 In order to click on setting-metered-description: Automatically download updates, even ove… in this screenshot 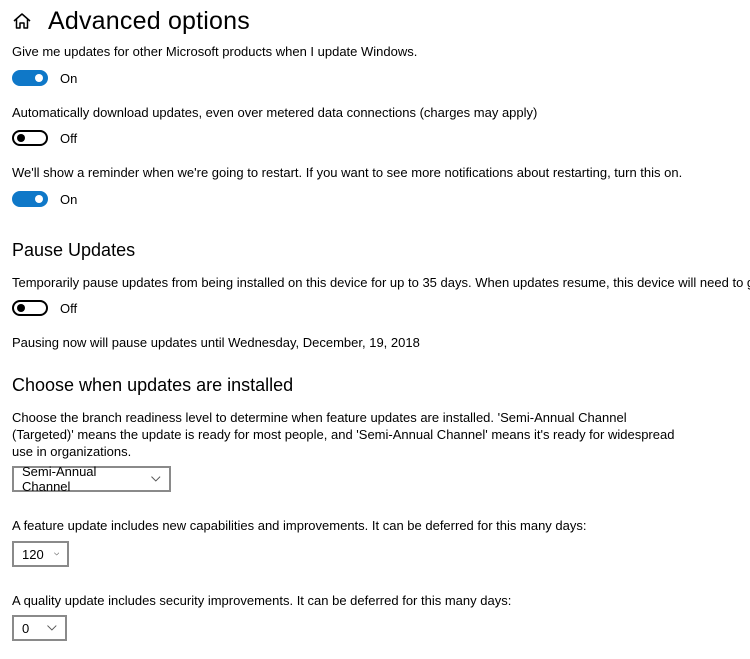, I will do `click(275, 112)`.